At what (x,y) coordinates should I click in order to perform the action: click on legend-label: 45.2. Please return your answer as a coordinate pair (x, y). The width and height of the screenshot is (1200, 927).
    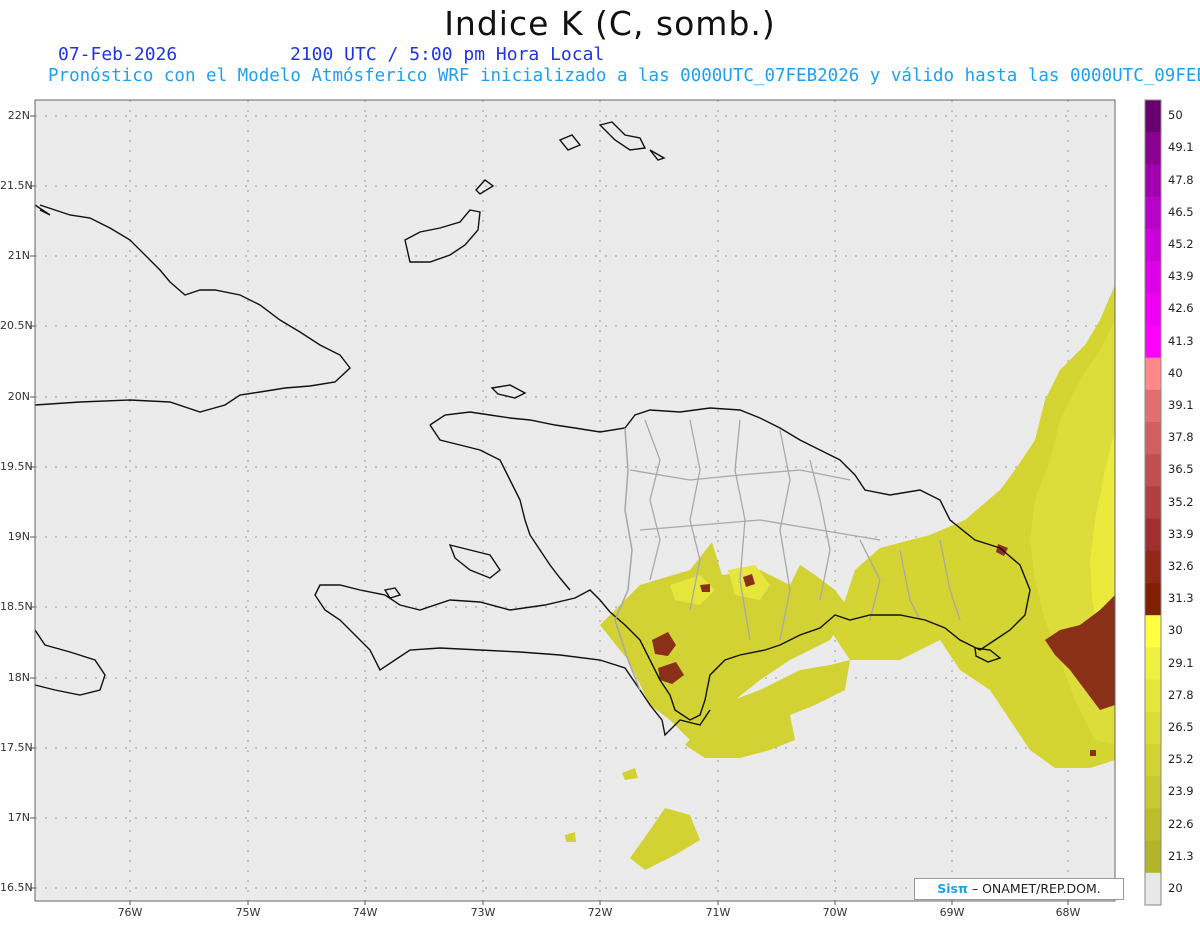
    Looking at the image, I should click on (1181, 243).